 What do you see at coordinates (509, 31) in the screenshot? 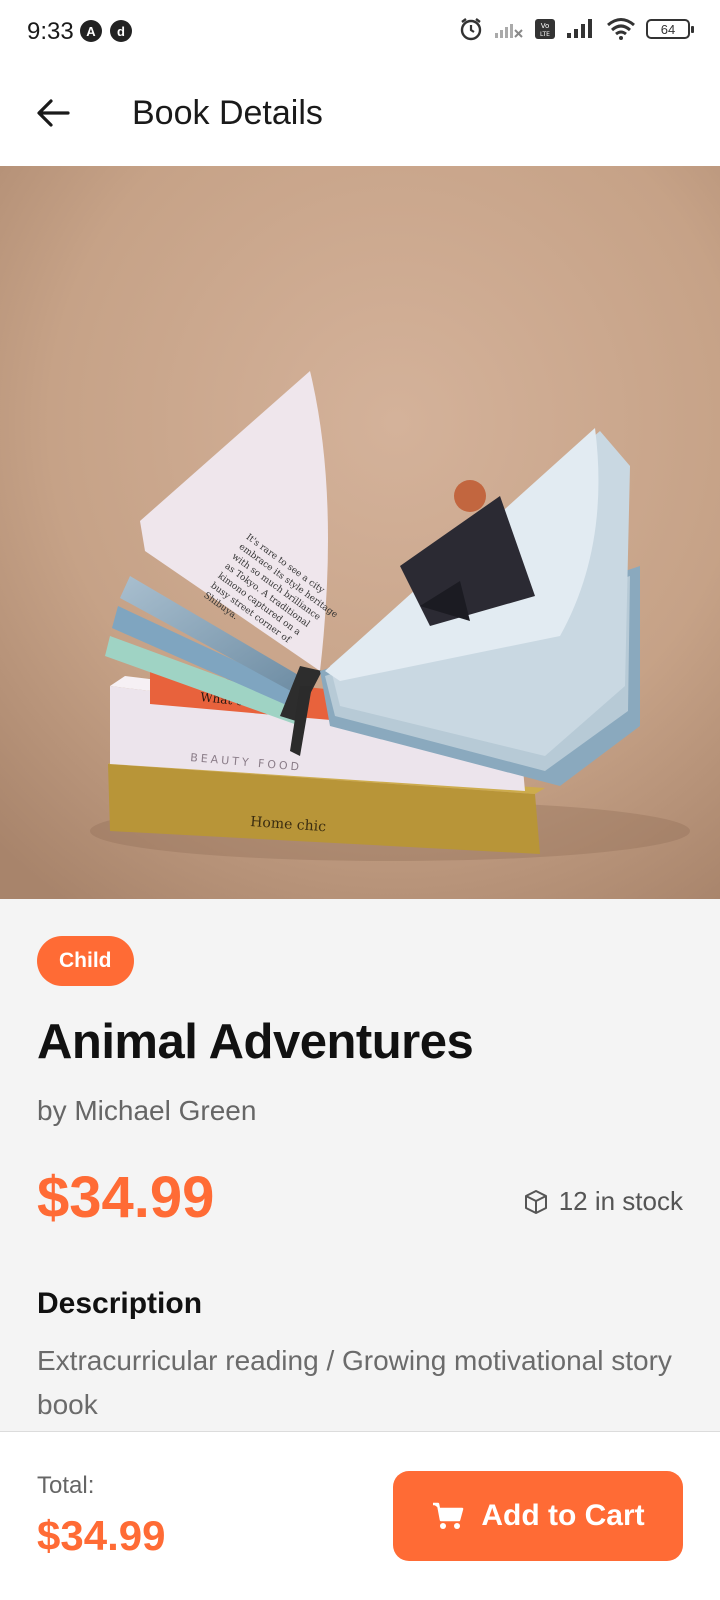
I see `signal-off-icon` at bounding box center [509, 31].